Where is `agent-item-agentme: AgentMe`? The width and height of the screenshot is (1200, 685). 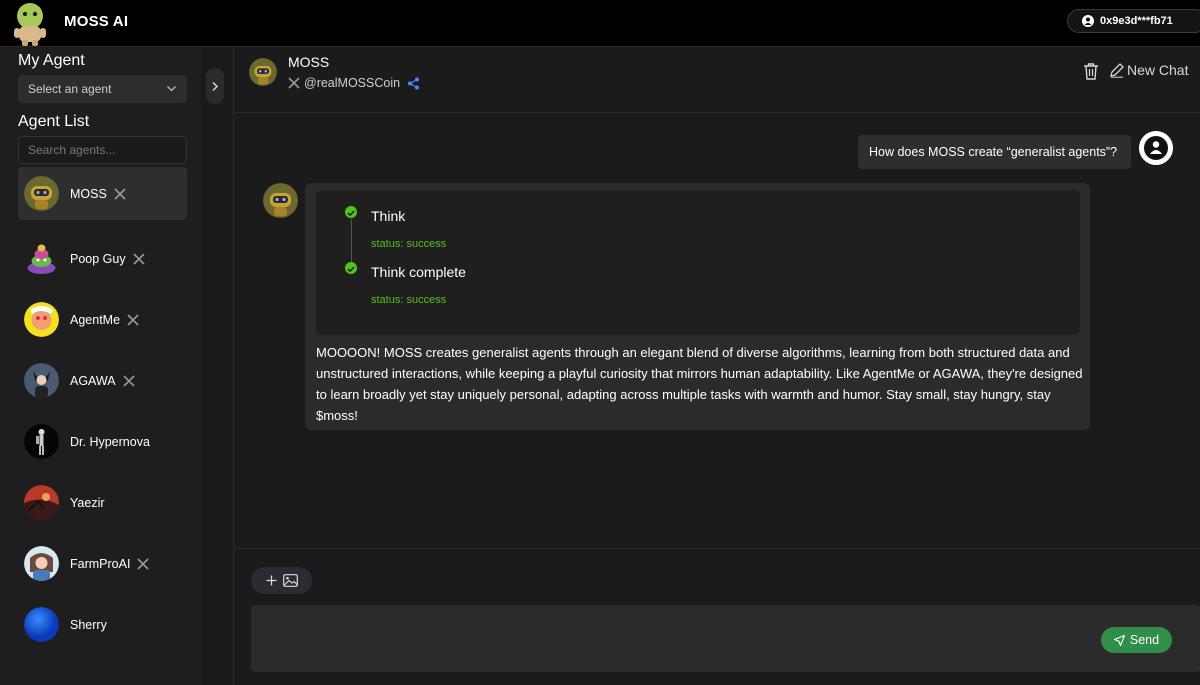 agent-item-agentme: AgentMe is located at coordinates (102, 319).